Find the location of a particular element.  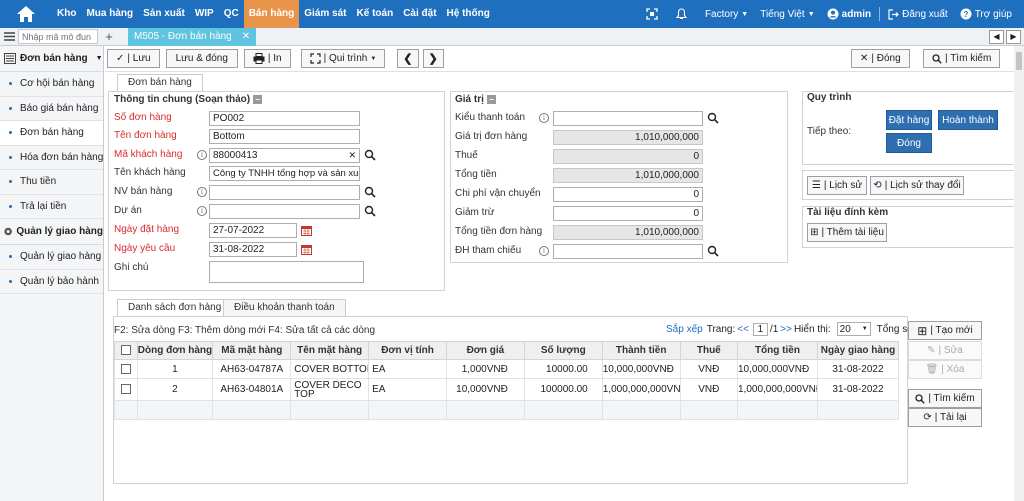

order-date-input: 27-07-2022 is located at coordinates (253, 230).